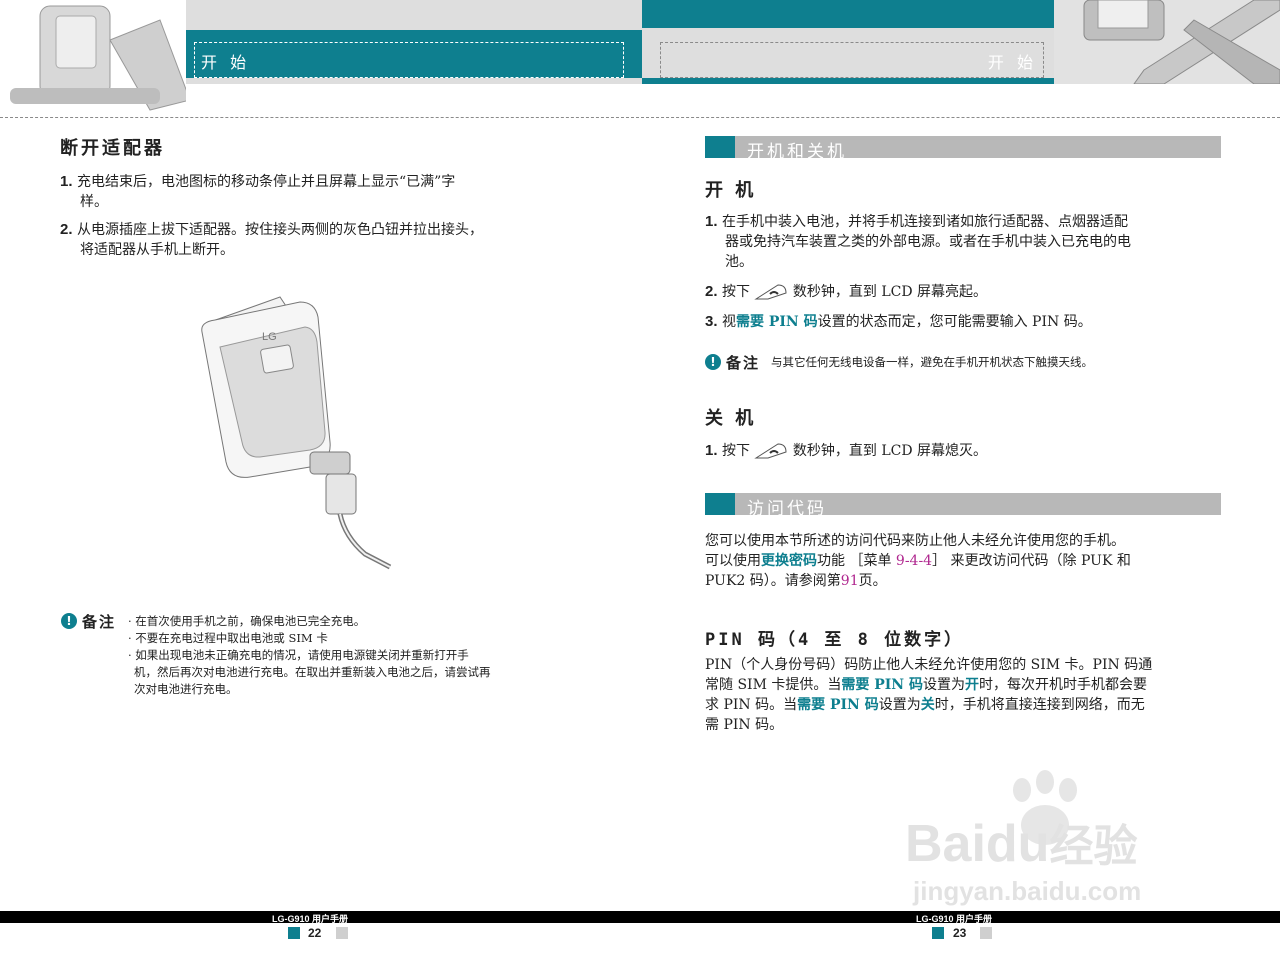 The height and width of the screenshot is (964, 1280). Describe the element at coordinates (157, 250) in the screenshot. I see `step-text-cont: 将适配器从手机上断开。` at that location.